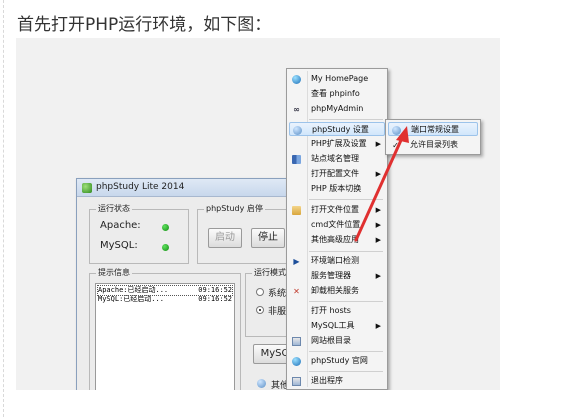 The width and height of the screenshot is (577, 417). I want to click on folder-icon, so click(296, 210).